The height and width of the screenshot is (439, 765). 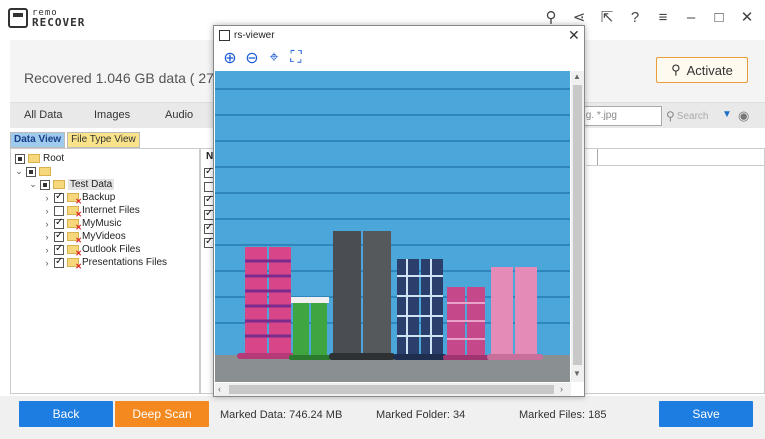 I want to click on zoom-out-icon: ⊖, so click(x=252, y=58).